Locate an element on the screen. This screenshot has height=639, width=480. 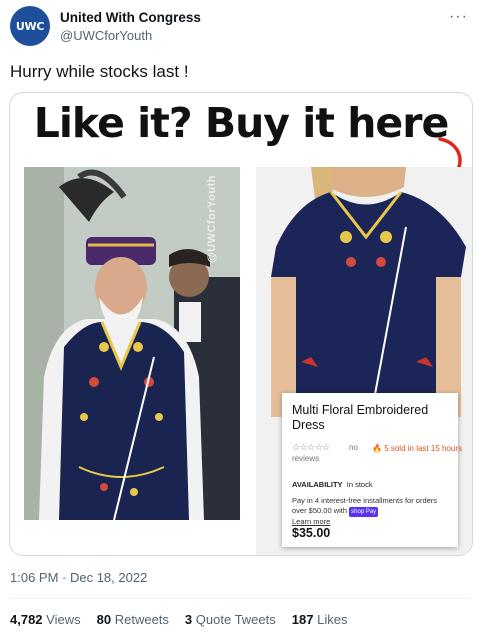
product-price: $35.00 is located at coordinates (311, 533).